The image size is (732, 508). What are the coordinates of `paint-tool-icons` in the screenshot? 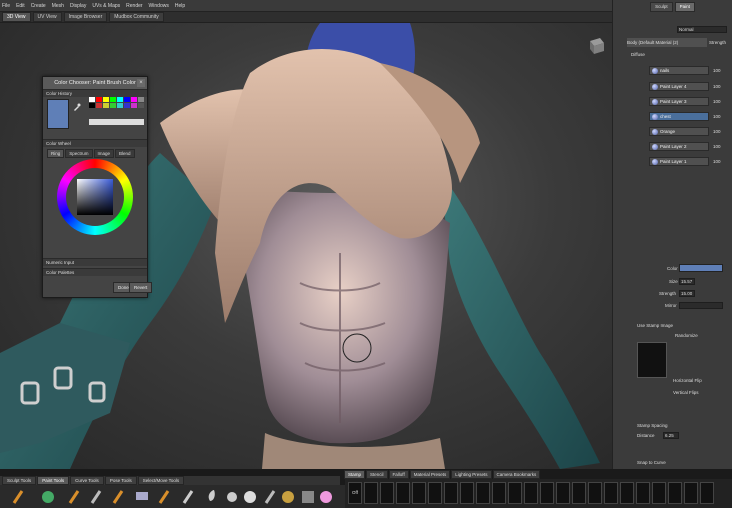 It's located at (172, 496).